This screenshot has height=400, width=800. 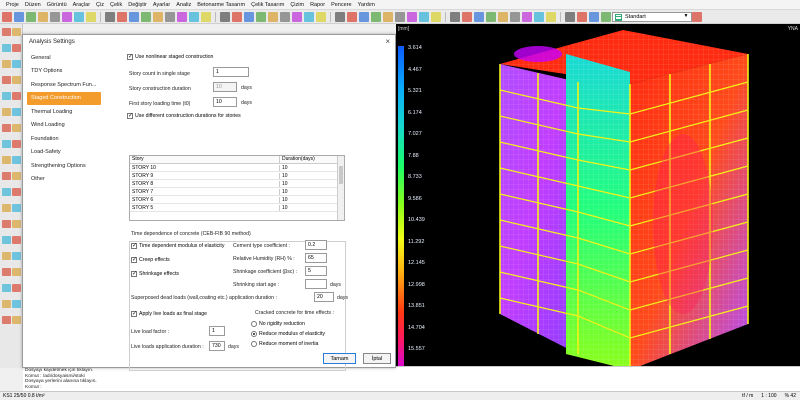 I want to click on table-row: STORY 9 10, so click(x=237, y=176).